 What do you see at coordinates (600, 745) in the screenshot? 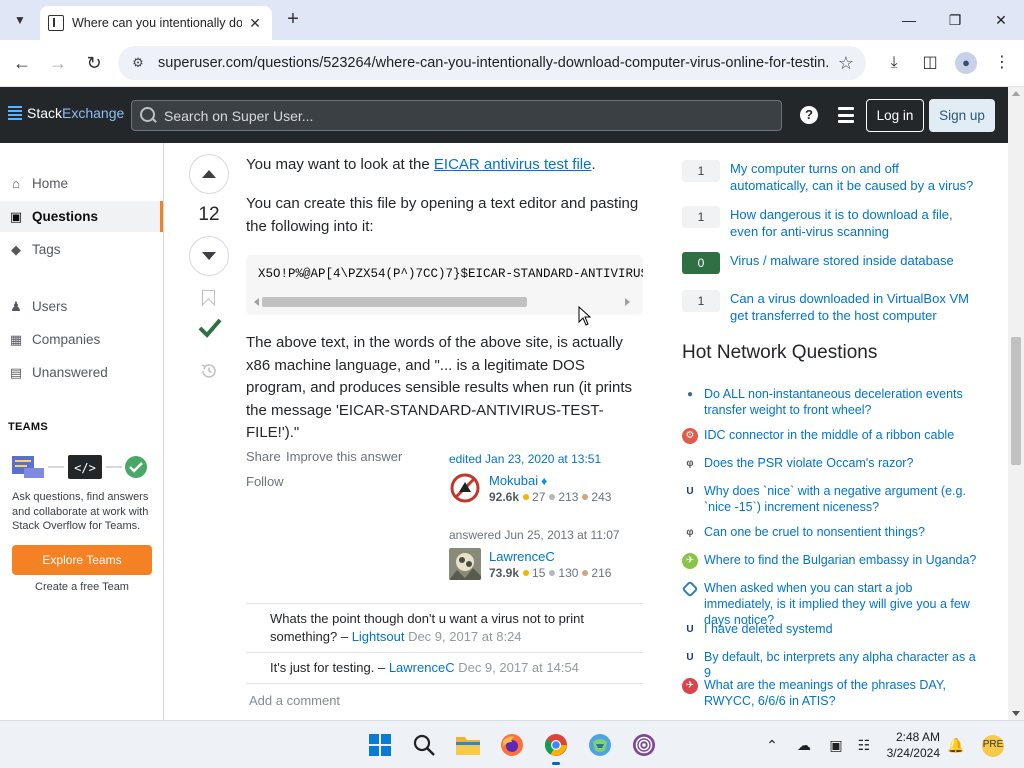
I see `app-icon` at bounding box center [600, 745].